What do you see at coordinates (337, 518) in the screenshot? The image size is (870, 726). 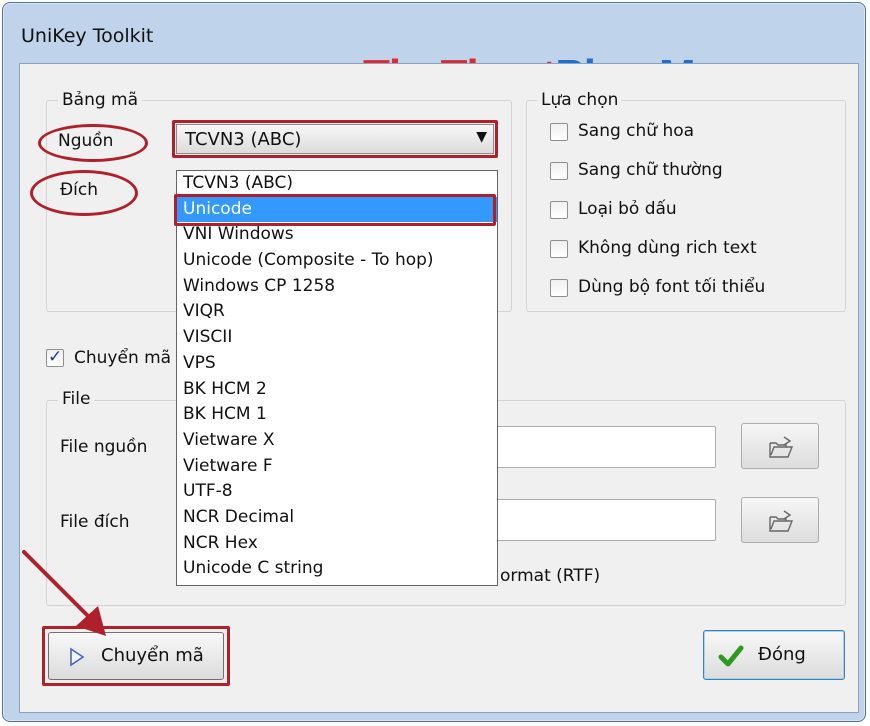 I see `target-option-ncr-decimal: NCR Decimal` at bounding box center [337, 518].